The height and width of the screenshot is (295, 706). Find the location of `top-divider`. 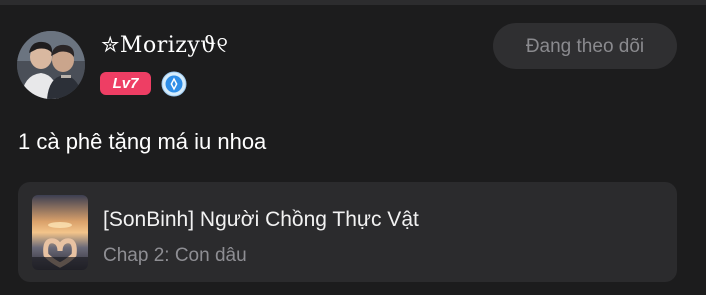

top-divider is located at coordinates (353, 2).